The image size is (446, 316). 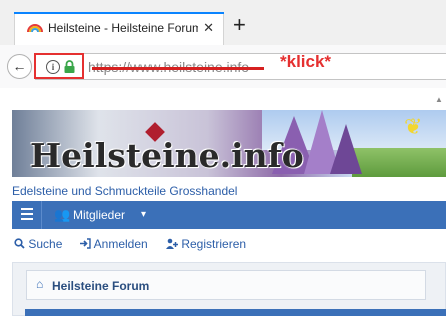 I want to click on site-logo: Heilsteine.info, so click(x=167, y=155).